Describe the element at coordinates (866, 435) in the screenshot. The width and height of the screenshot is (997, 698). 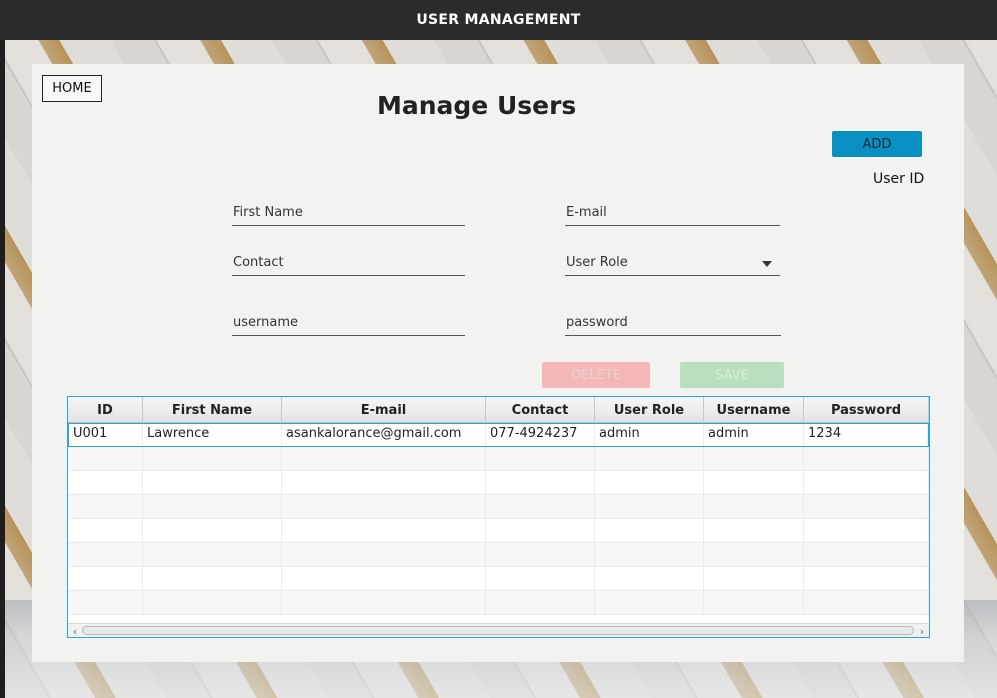
I see `cell-password: 1234` at that location.